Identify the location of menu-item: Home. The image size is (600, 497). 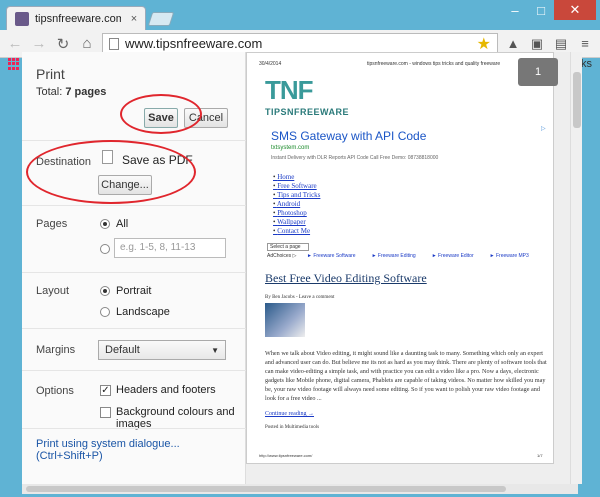
(296, 177).